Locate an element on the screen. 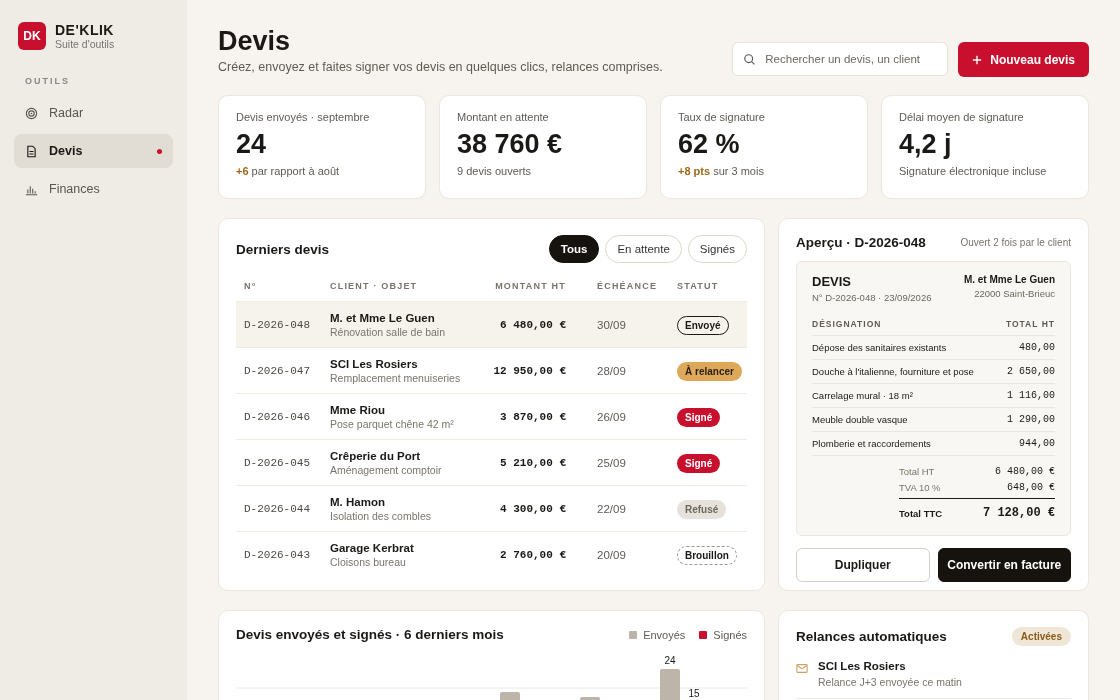 This screenshot has height=700, width=1120. opened-note: Ouvert 2 fois par le client is located at coordinates (1015, 242).